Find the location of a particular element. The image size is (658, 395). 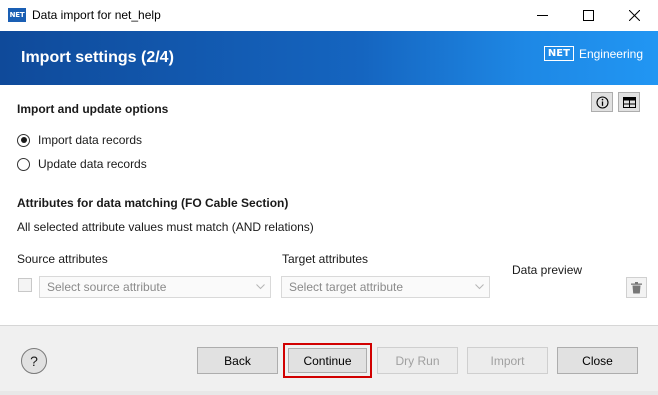

options-section-title: Import and update options is located at coordinates (93, 109).